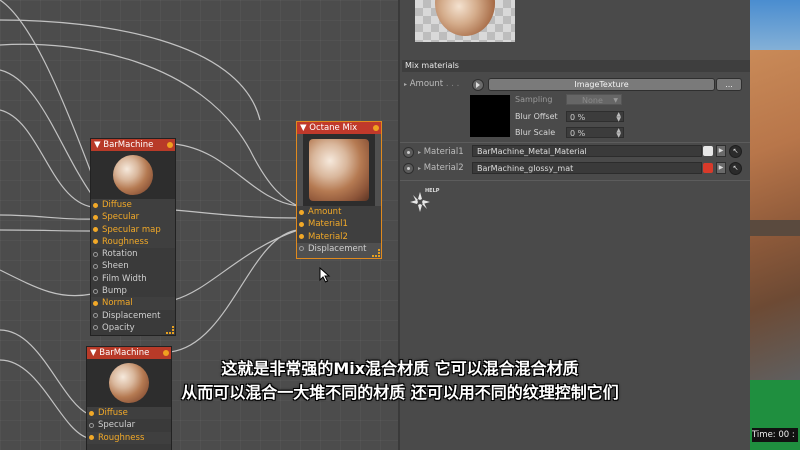  What do you see at coordinates (325, 212) in the screenshot?
I see `port-label: Amount` at bounding box center [325, 212].